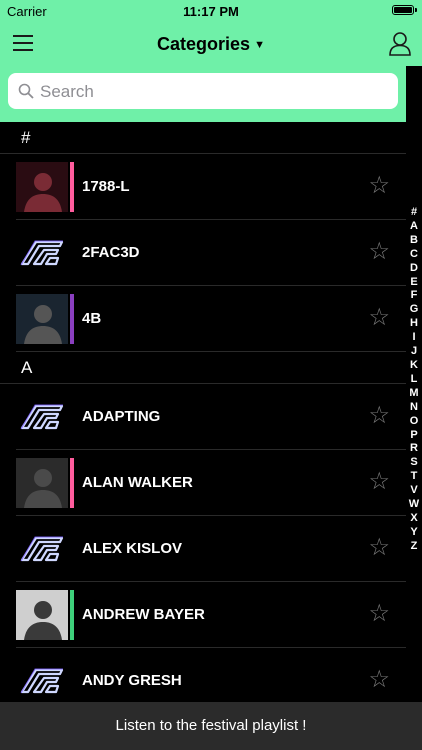  Describe the element at coordinates (211, 417) in the screenshot. I see `artist-row: ADAPTING ☆` at that location.